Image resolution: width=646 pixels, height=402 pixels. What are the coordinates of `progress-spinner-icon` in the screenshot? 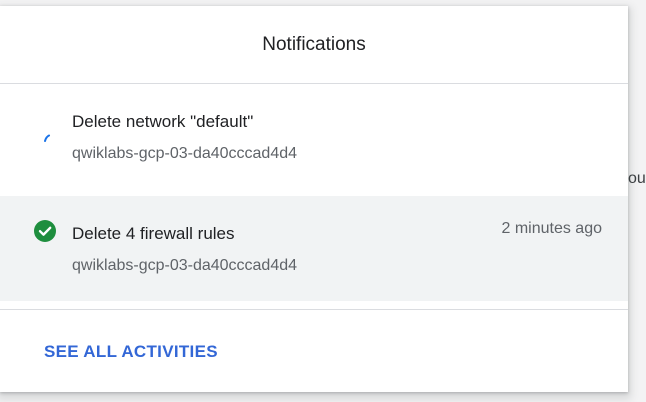 It's located at (47, 138).